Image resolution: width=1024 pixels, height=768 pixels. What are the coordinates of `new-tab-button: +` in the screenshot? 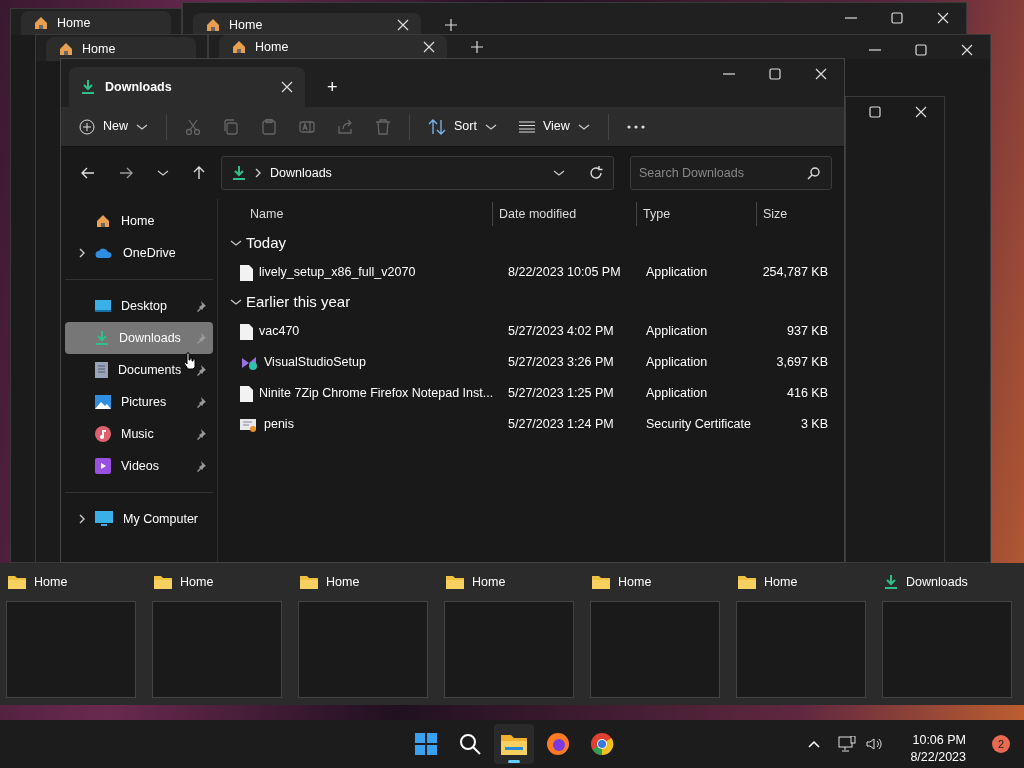 It's located at (332, 87).